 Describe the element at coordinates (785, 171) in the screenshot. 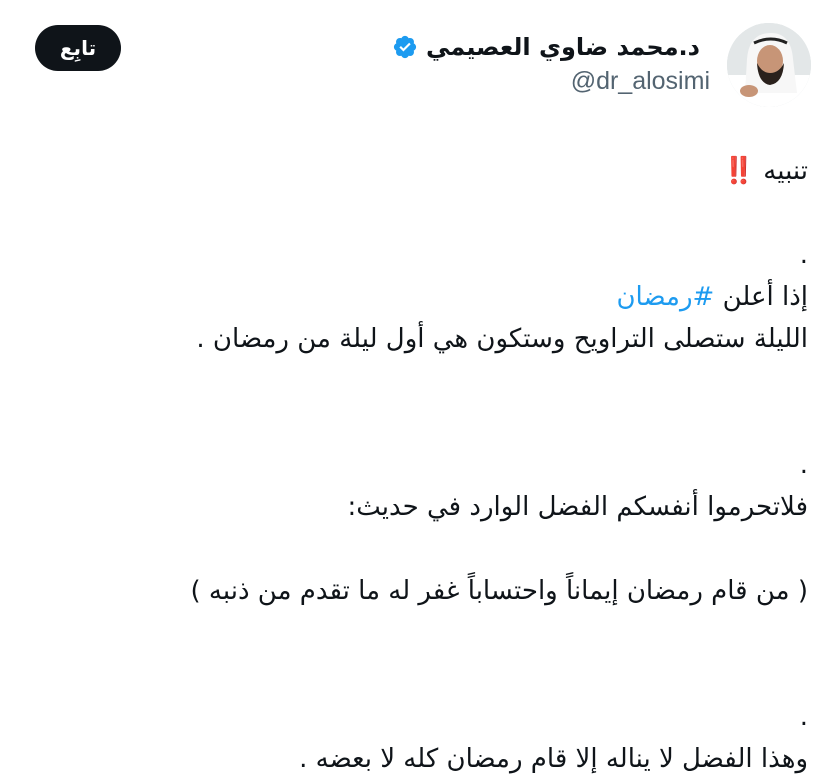

I see `alert-word: تنبيه` at that location.